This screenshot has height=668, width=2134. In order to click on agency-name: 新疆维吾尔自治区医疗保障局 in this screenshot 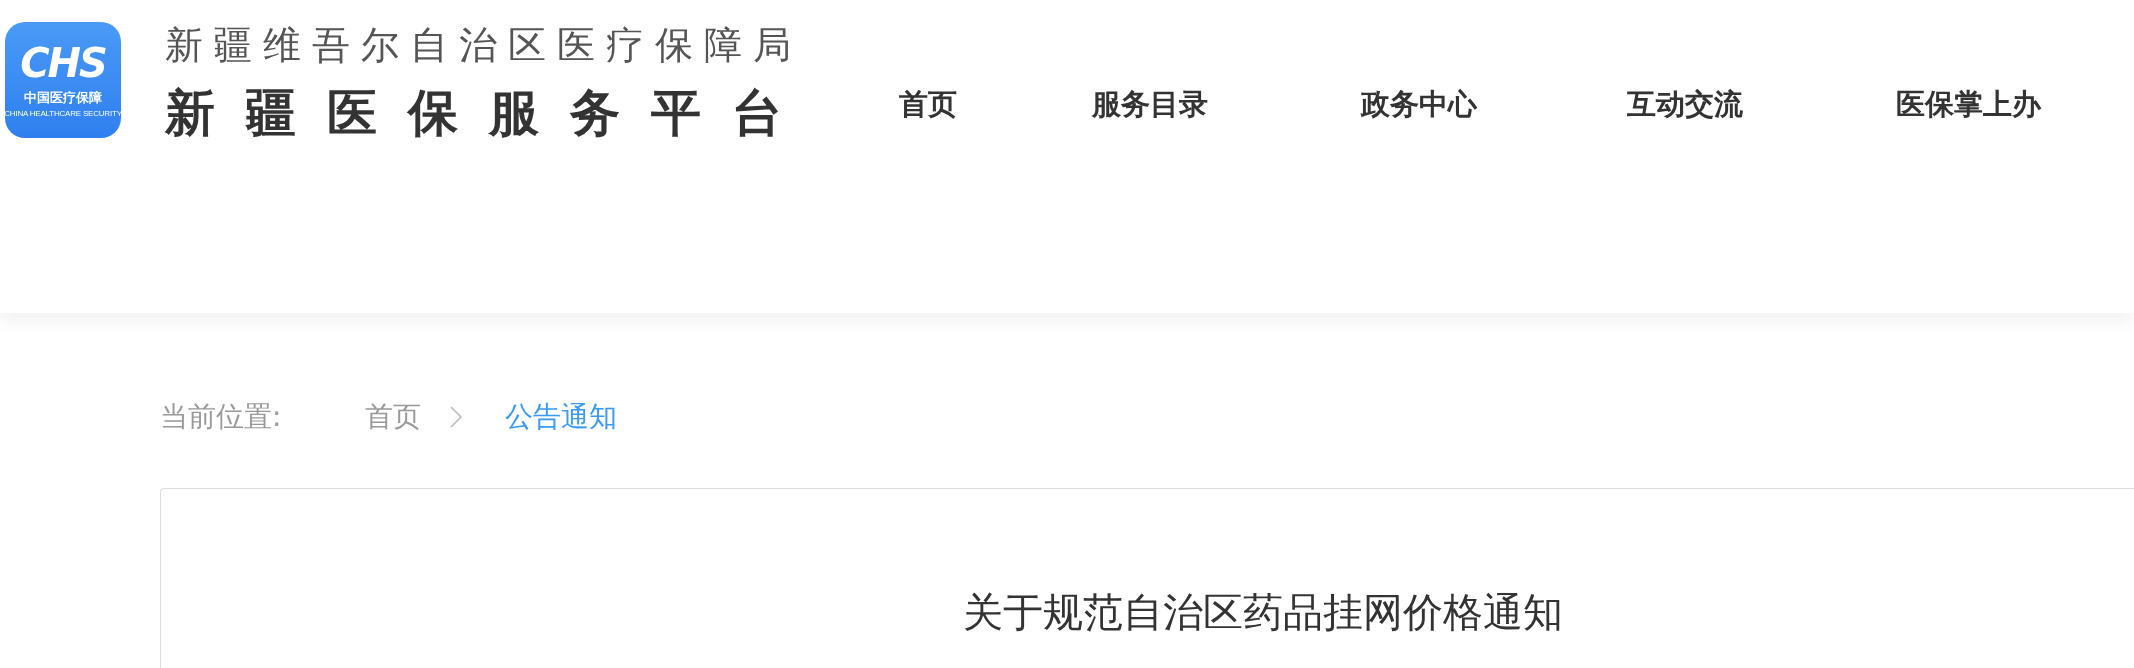, I will do `click(484, 45)`.